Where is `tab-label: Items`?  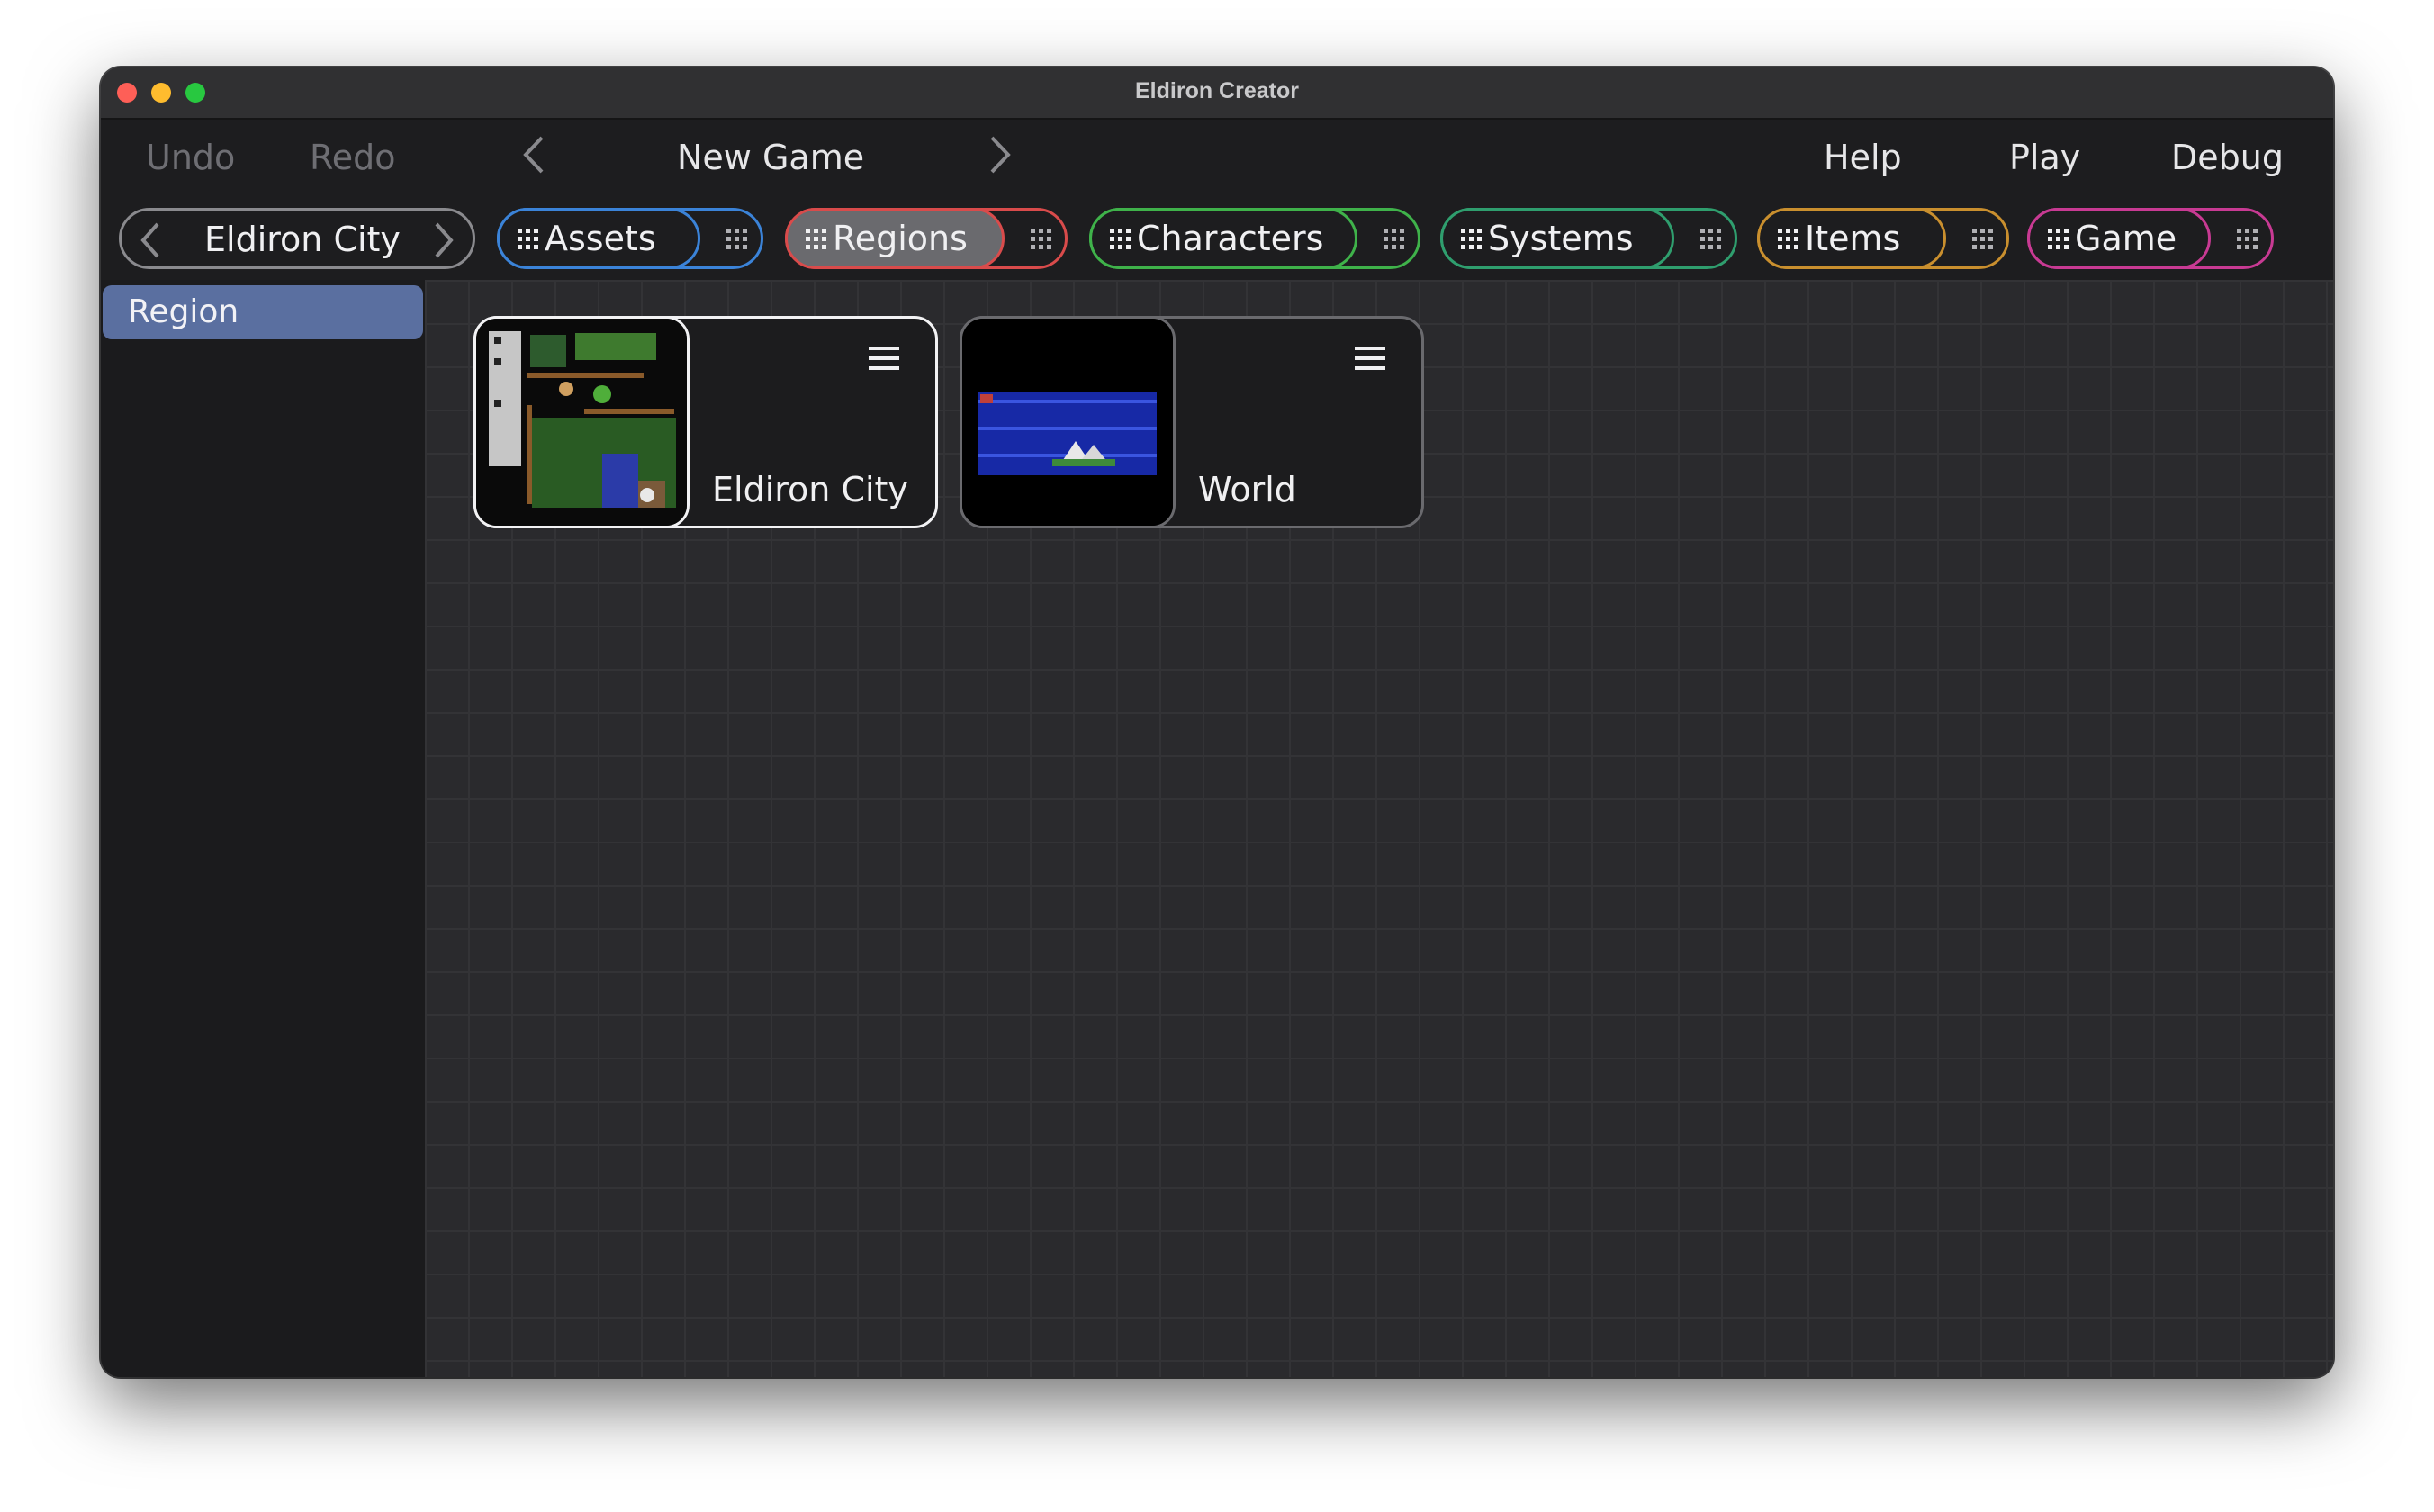 tab-label: Items is located at coordinates (1853, 238).